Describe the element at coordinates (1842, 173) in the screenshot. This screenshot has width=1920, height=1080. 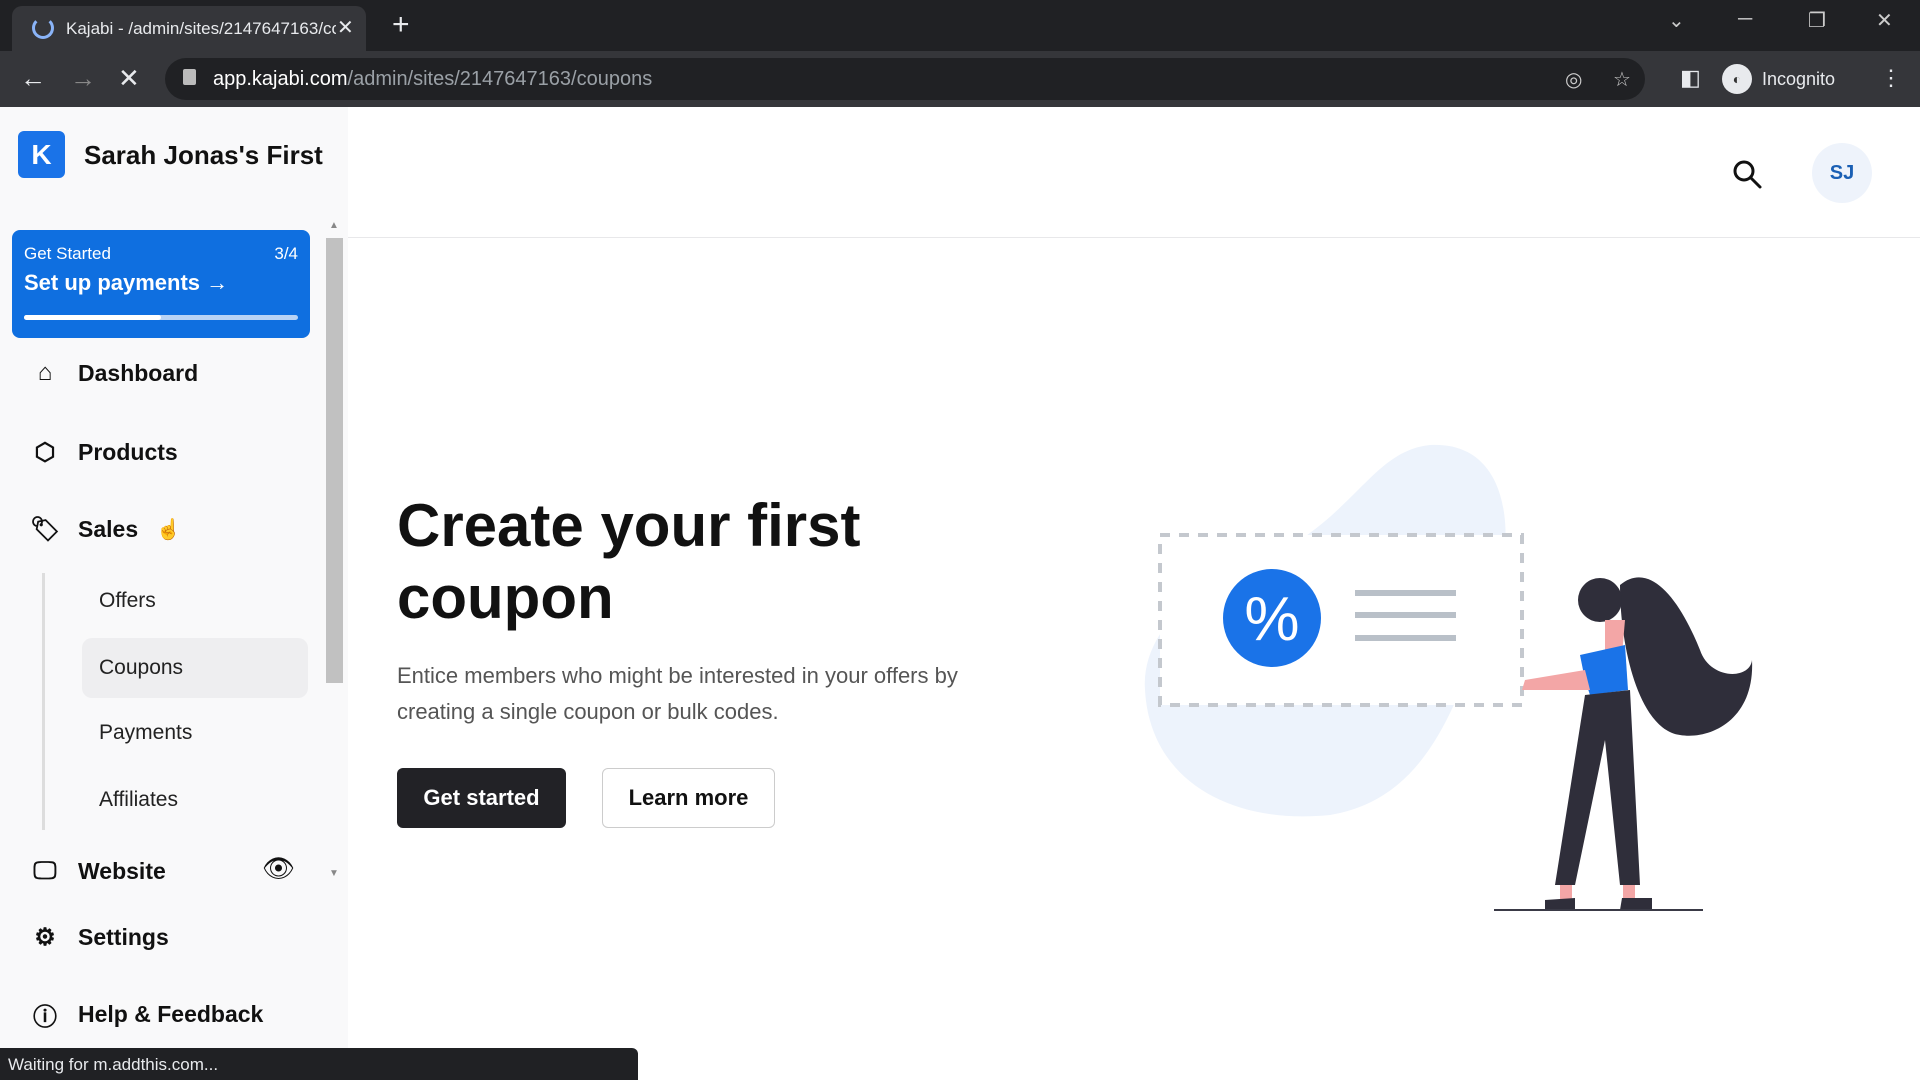
I see `avatar: SJ` at that location.